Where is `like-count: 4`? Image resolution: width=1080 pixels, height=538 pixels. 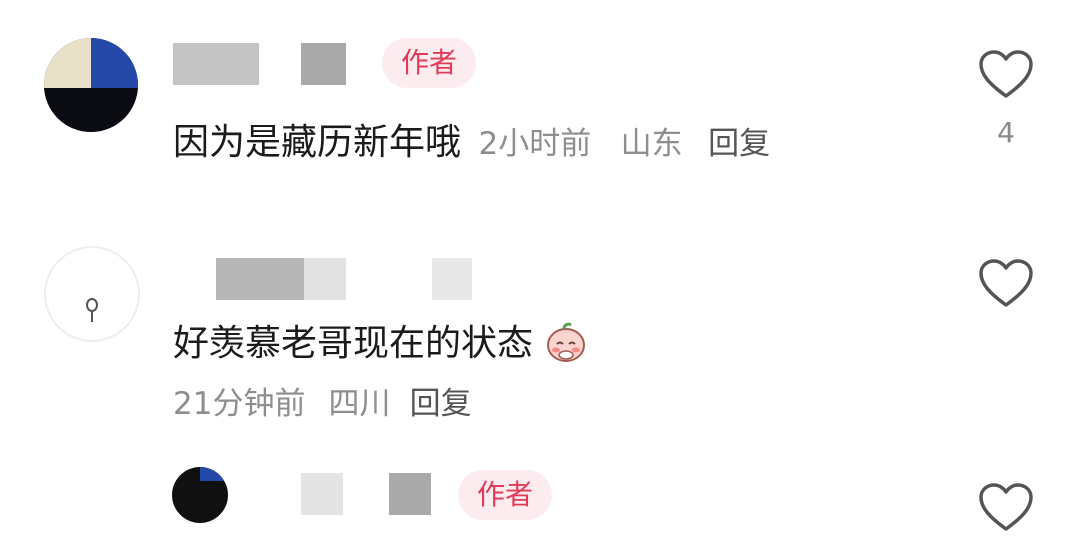
like-count: 4 is located at coordinates (1006, 132).